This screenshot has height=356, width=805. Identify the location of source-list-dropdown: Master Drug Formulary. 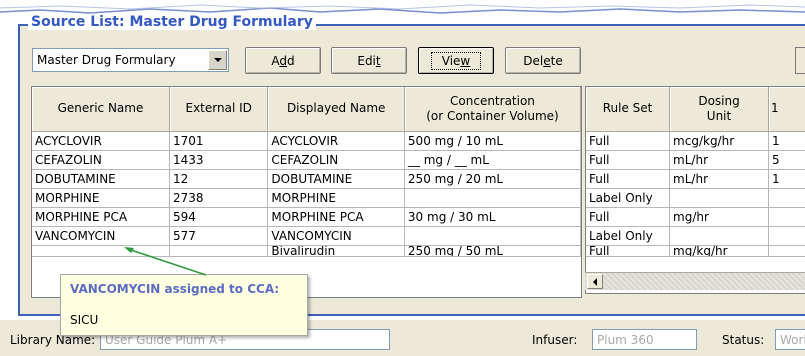
(130, 60).